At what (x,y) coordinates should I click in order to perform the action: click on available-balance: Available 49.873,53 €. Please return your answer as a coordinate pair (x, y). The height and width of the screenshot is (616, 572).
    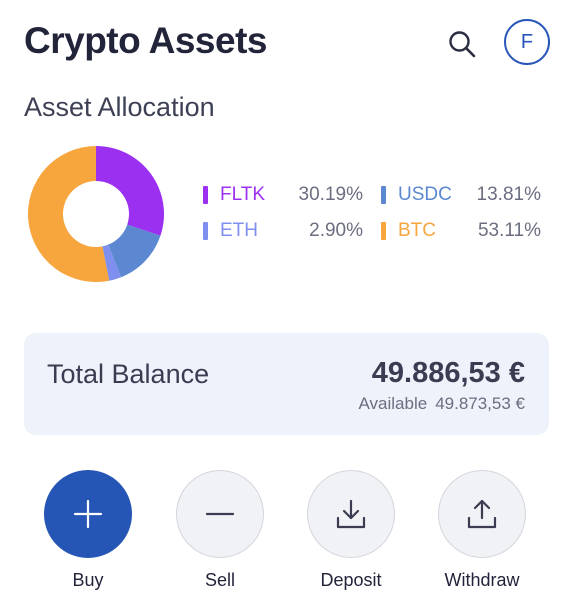
    Looking at the image, I should click on (442, 404).